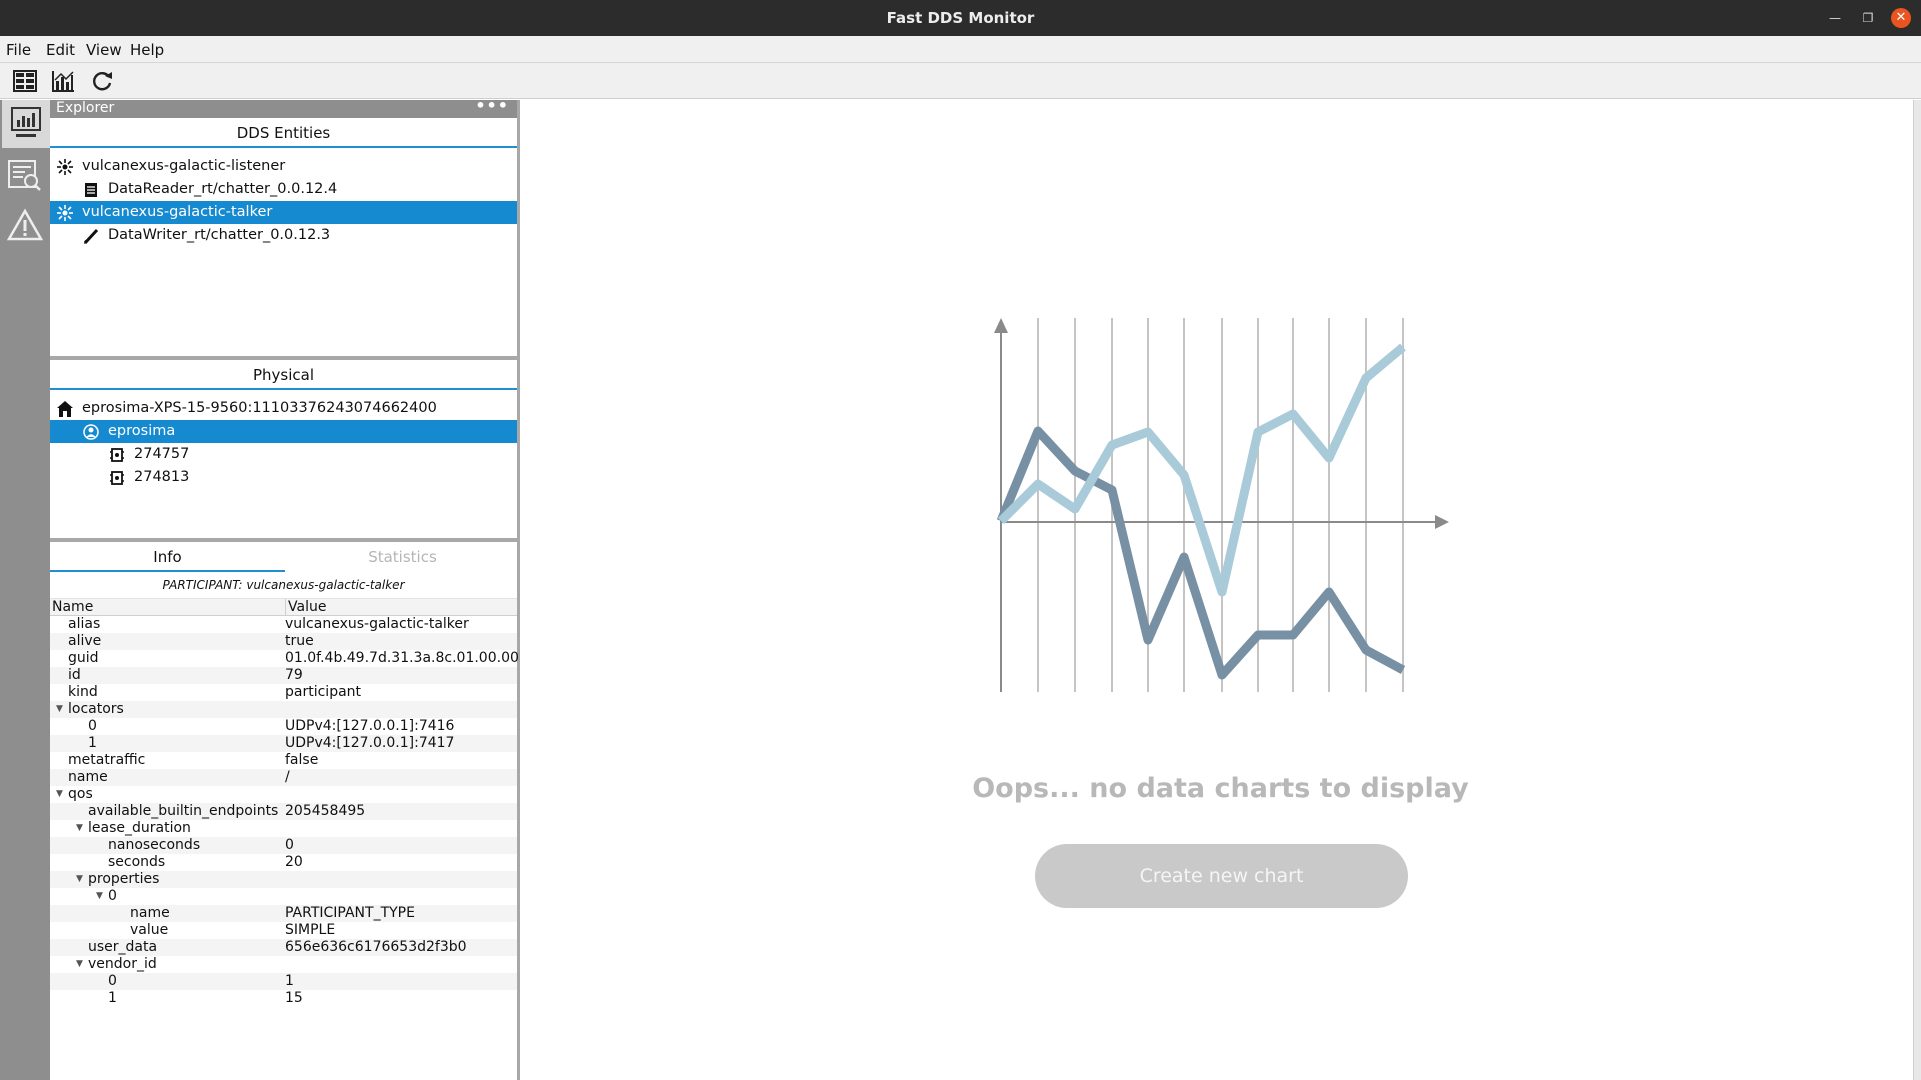 The width and height of the screenshot is (1921, 1080). I want to click on tree-item-datareader: DataReader_rt/chatter_0.0.12.4, so click(283, 189).